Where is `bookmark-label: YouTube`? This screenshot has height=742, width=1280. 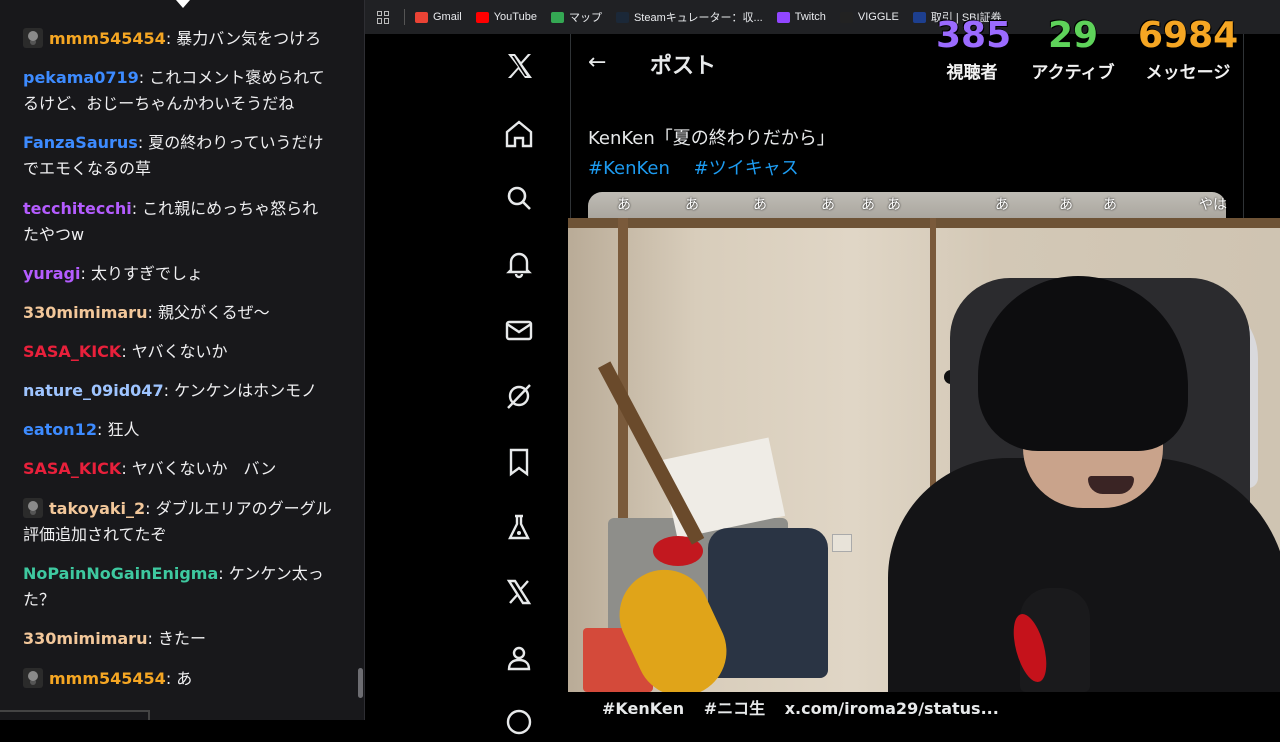
bookmark-label: YouTube is located at coordinates (515, 17).